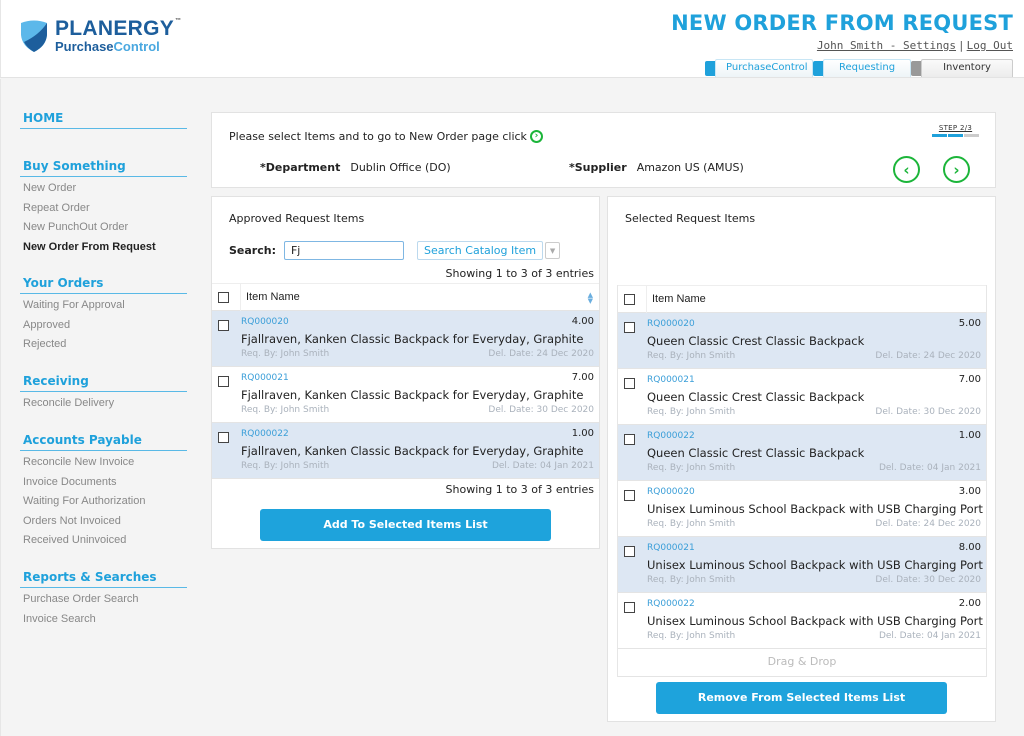 Image resolution: width=1024 pixels, height=736 pixels. Describe the element at coordinates (84, 46) in the screenshot. I see `logo-sub-a: Purchase` at that location.